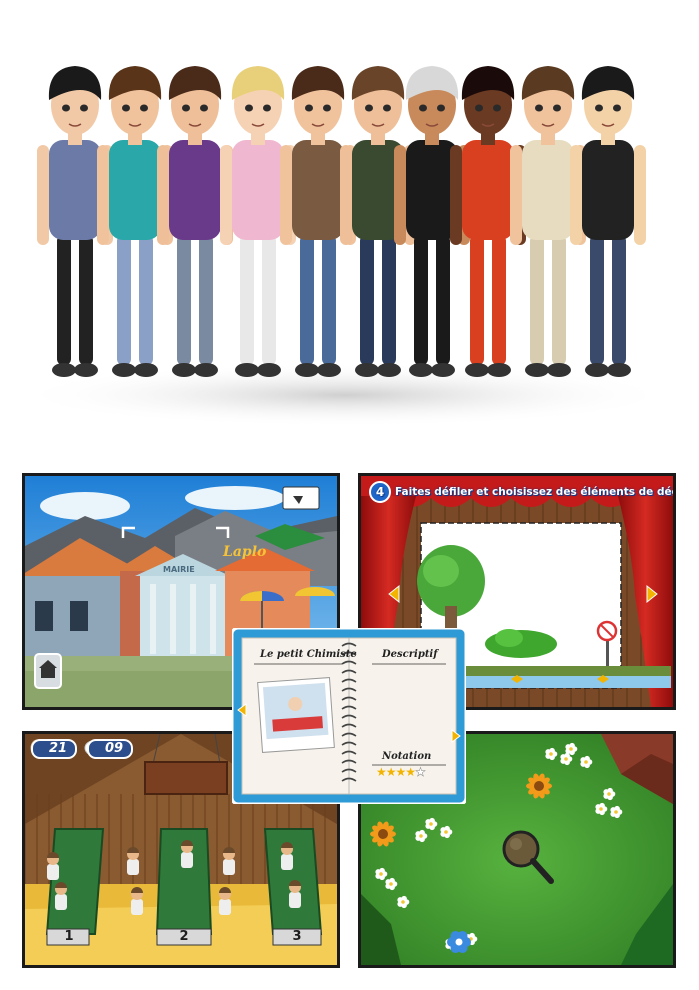 The width and height of the screenshot is (699, 990). What do you see at coordinates (184, 936) in the screenshot?
I see `table-number-2: 2` at bounding box center [184, 936].